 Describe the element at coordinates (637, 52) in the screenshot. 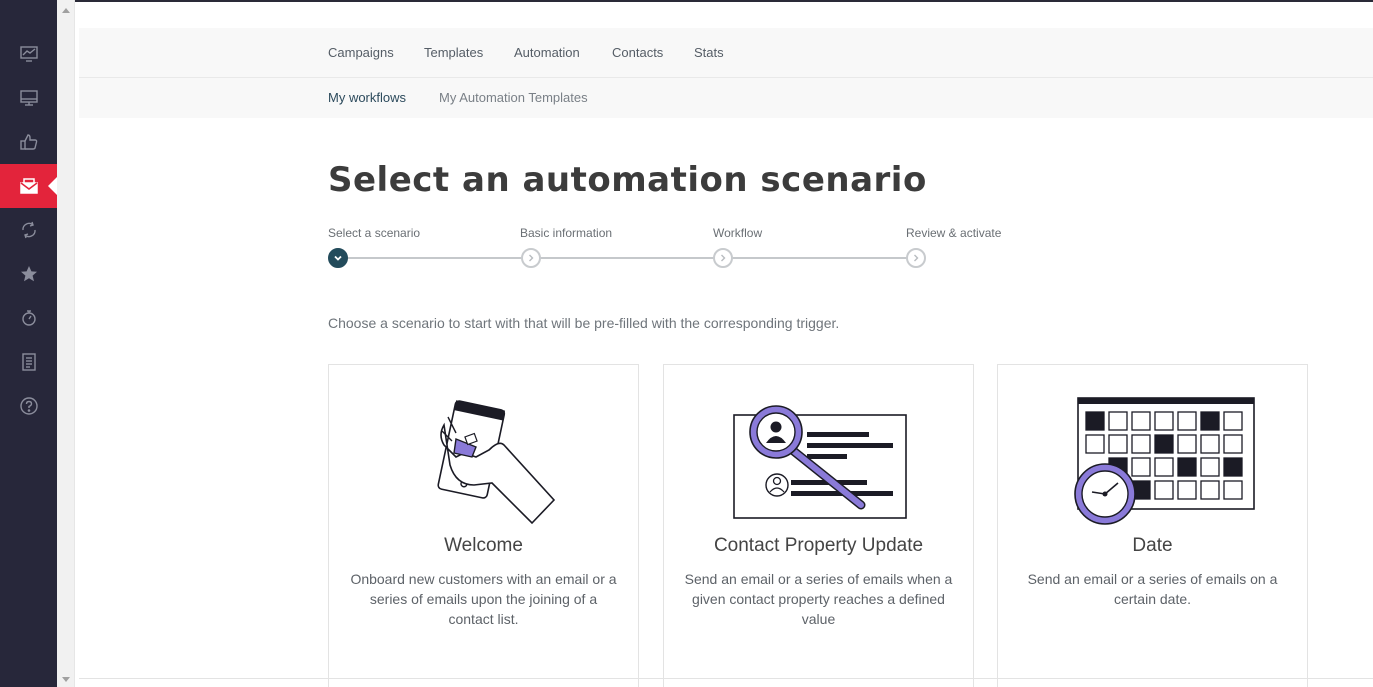

I see `nav-tab-contacts: Contacts` at that location.